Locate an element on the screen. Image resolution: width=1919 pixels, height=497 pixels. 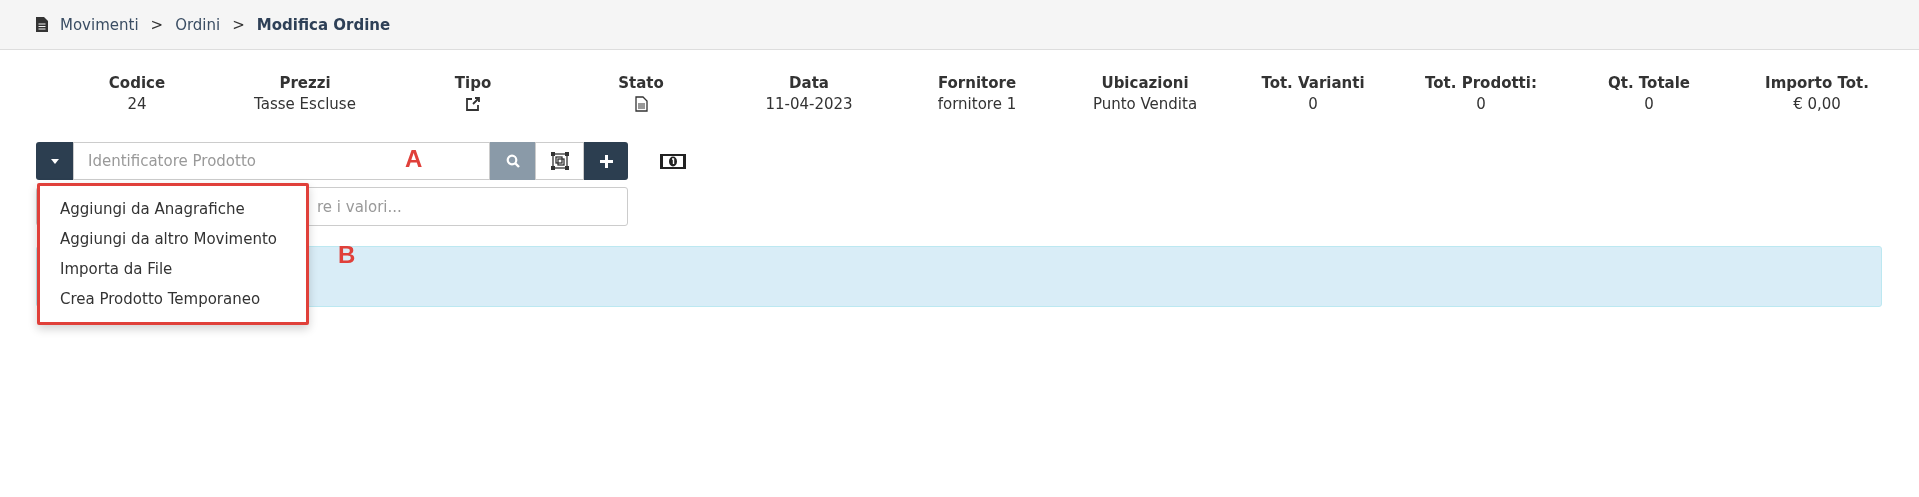
menu-item: Crea Prodotto Temporaneo is located at coordinates (173, 299).